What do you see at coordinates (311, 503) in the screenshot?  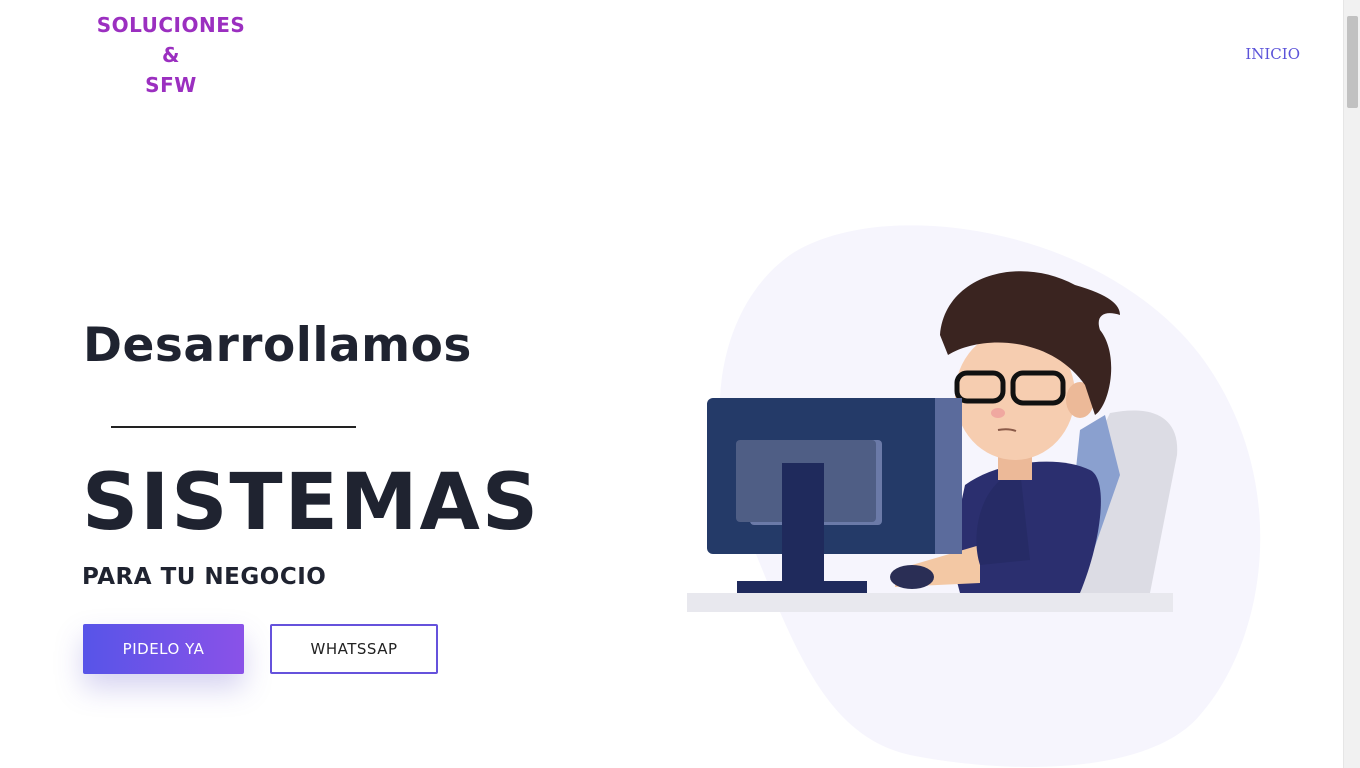 I see `hero-headline: SISTEMAS` at bounding box center [311, 503].